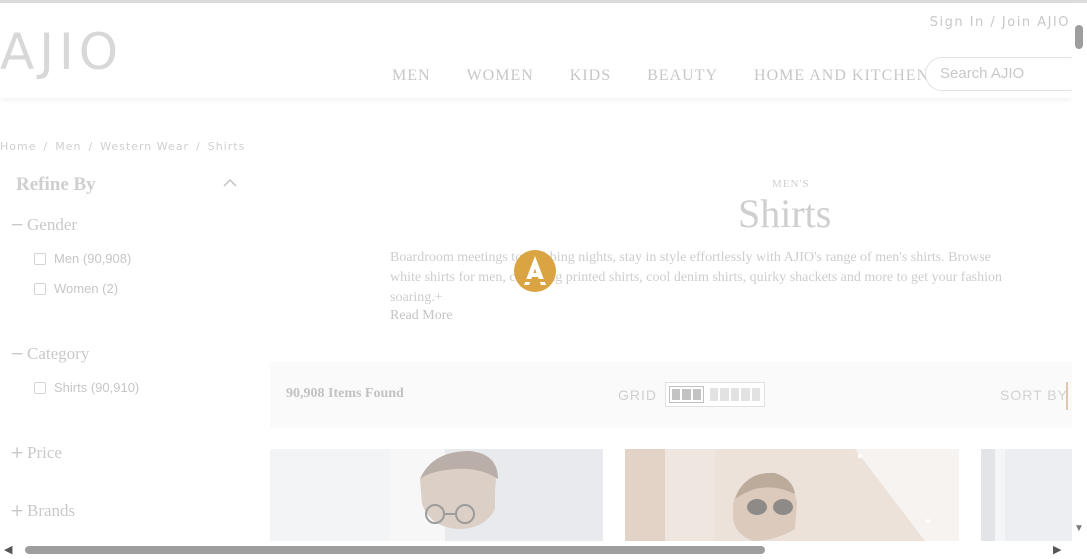  Describe the element at coordinates (226, 146) in the screenshot. I see `breadcrumb-shirts: Shirts` at that location.